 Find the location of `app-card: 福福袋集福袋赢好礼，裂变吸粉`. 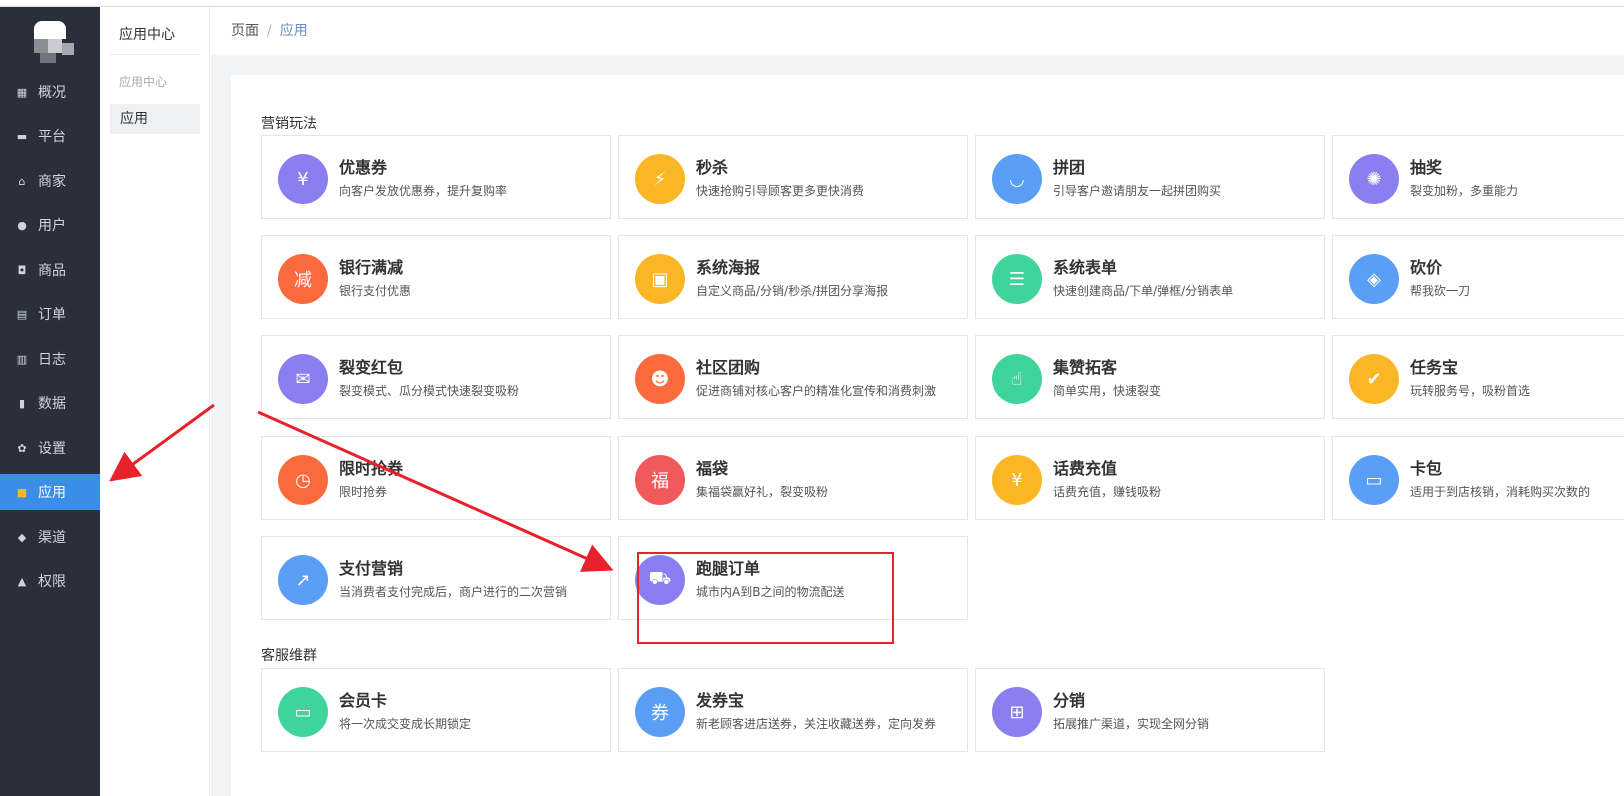

app-card: 福福袋集福袋赢好礼，裂变吸粉 is located at coordinates (793, 478).